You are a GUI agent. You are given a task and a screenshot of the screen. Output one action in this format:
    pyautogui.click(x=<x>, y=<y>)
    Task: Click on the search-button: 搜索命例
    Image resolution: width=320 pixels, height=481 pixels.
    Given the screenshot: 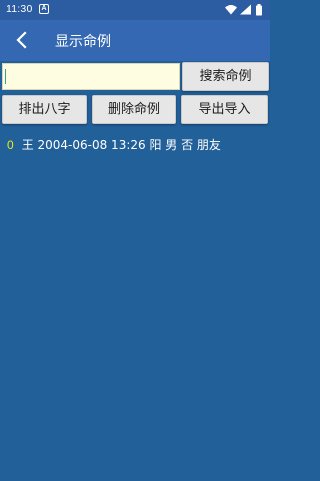 What is the action you would take?
    pyautogui.click(x=225, y=76)
    